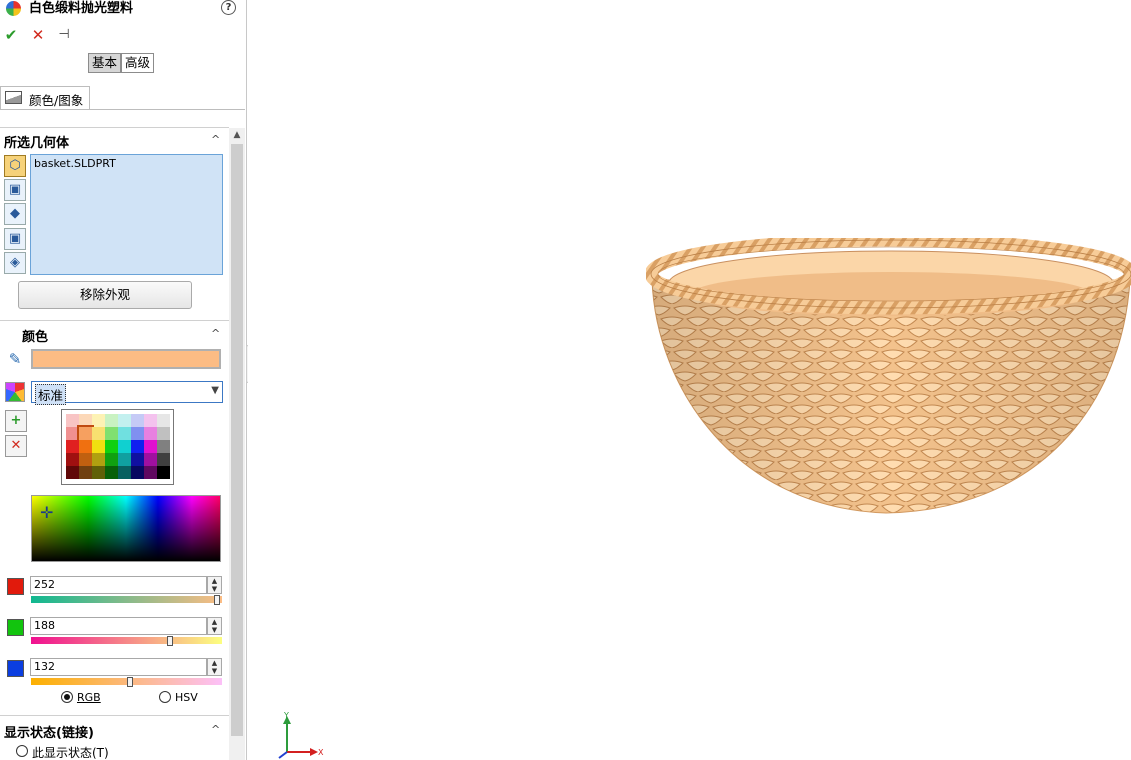 This screenshot has height=760, width=1131. What do you see at coordinates (301, 735) in the screenshot?
I see `axis-triad: Y X` at bounding box center [301, 735].